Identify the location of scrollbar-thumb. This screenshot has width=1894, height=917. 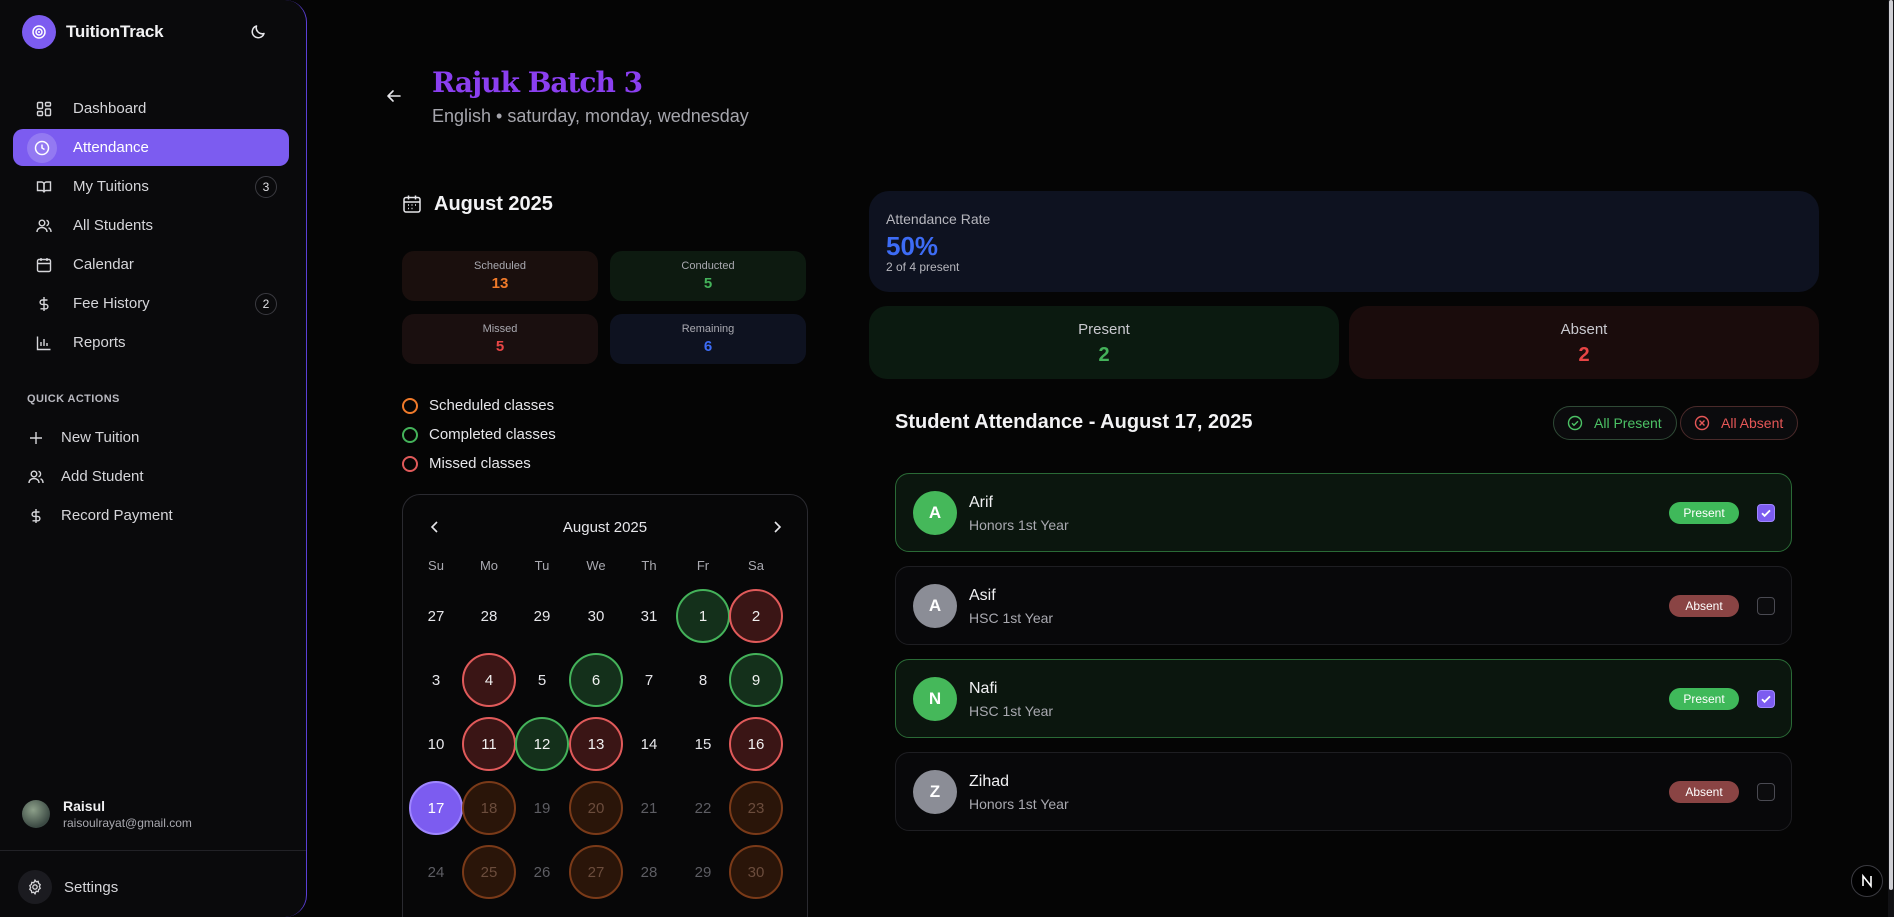
(1891, 445).